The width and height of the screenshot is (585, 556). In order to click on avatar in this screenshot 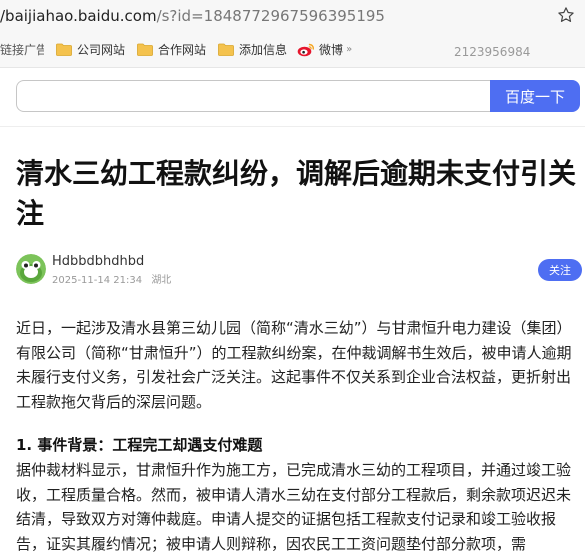, I will do `click(31, 269)`.